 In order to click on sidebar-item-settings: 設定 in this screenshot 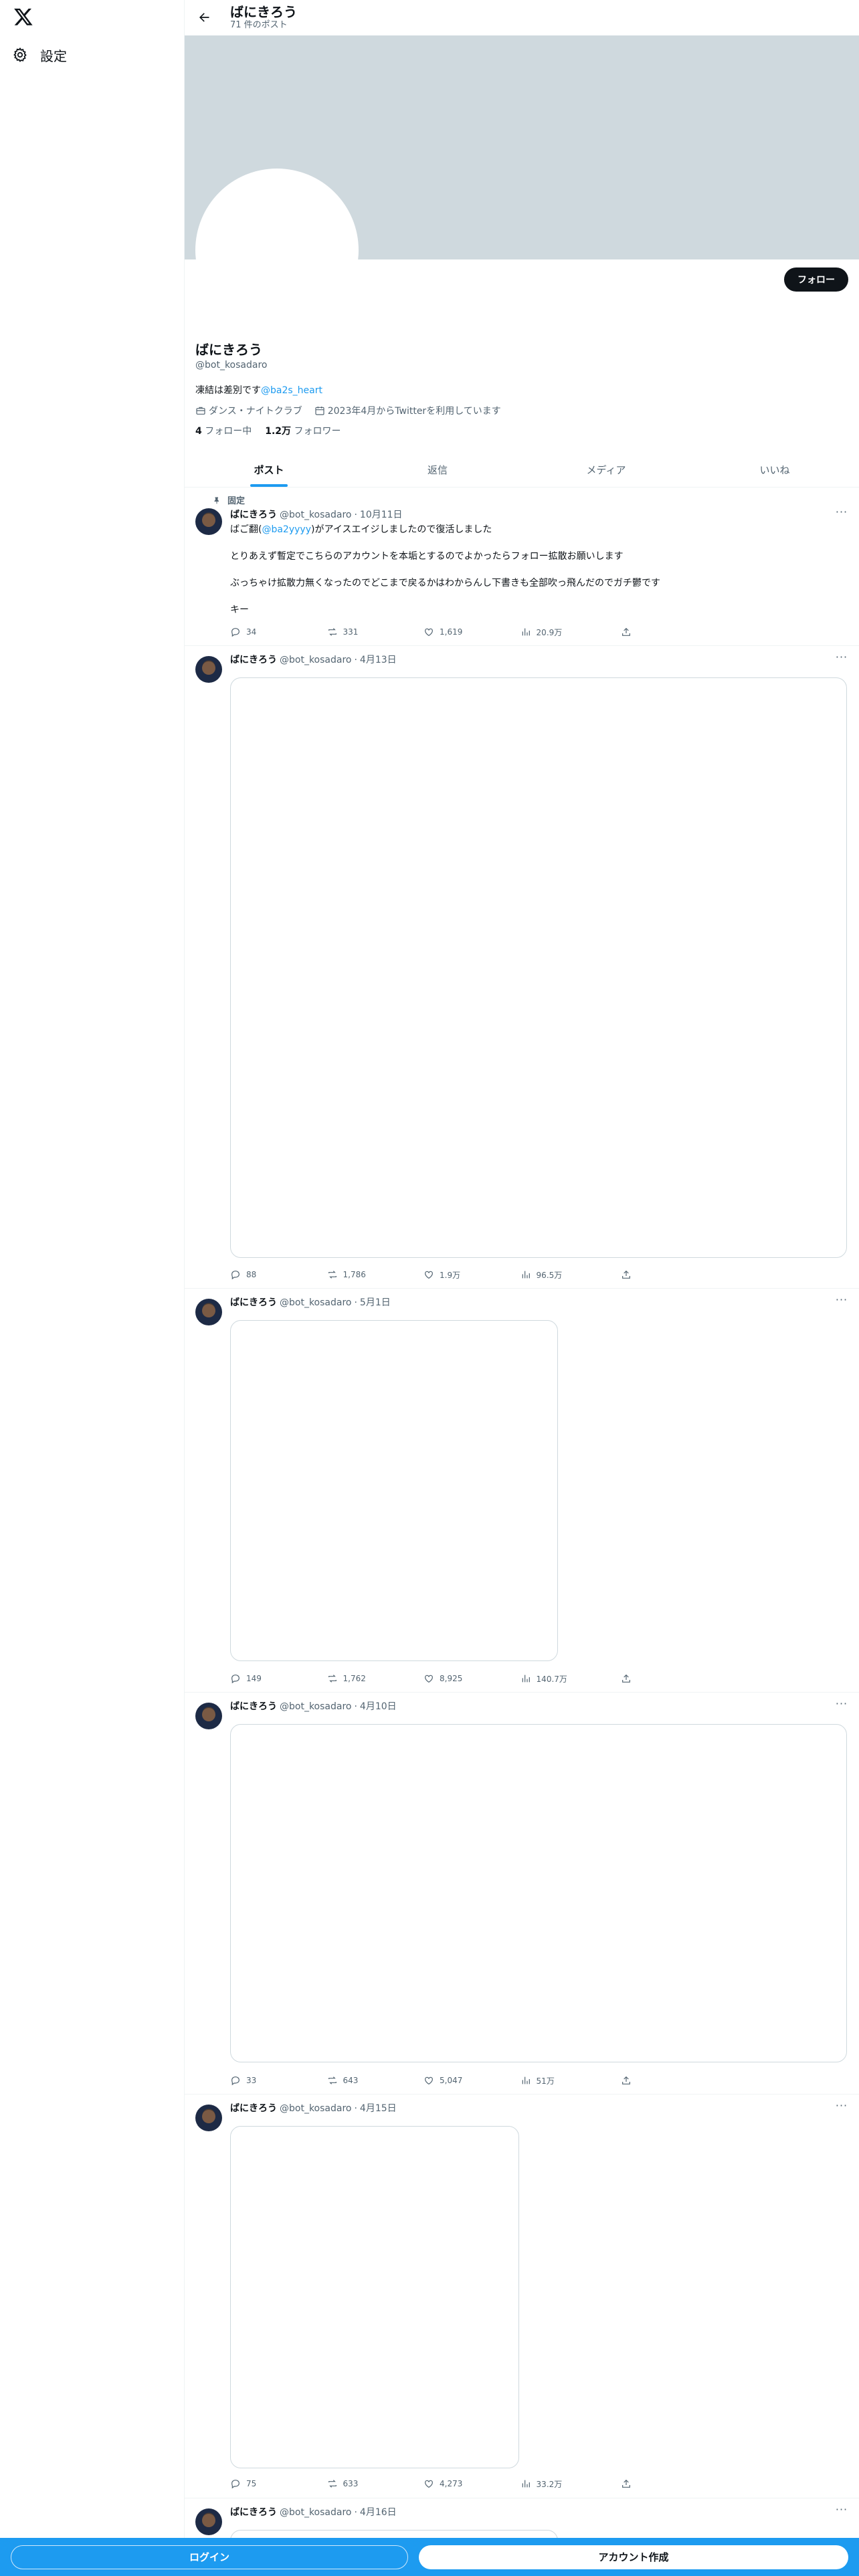, I will do `click(39, 54)`.